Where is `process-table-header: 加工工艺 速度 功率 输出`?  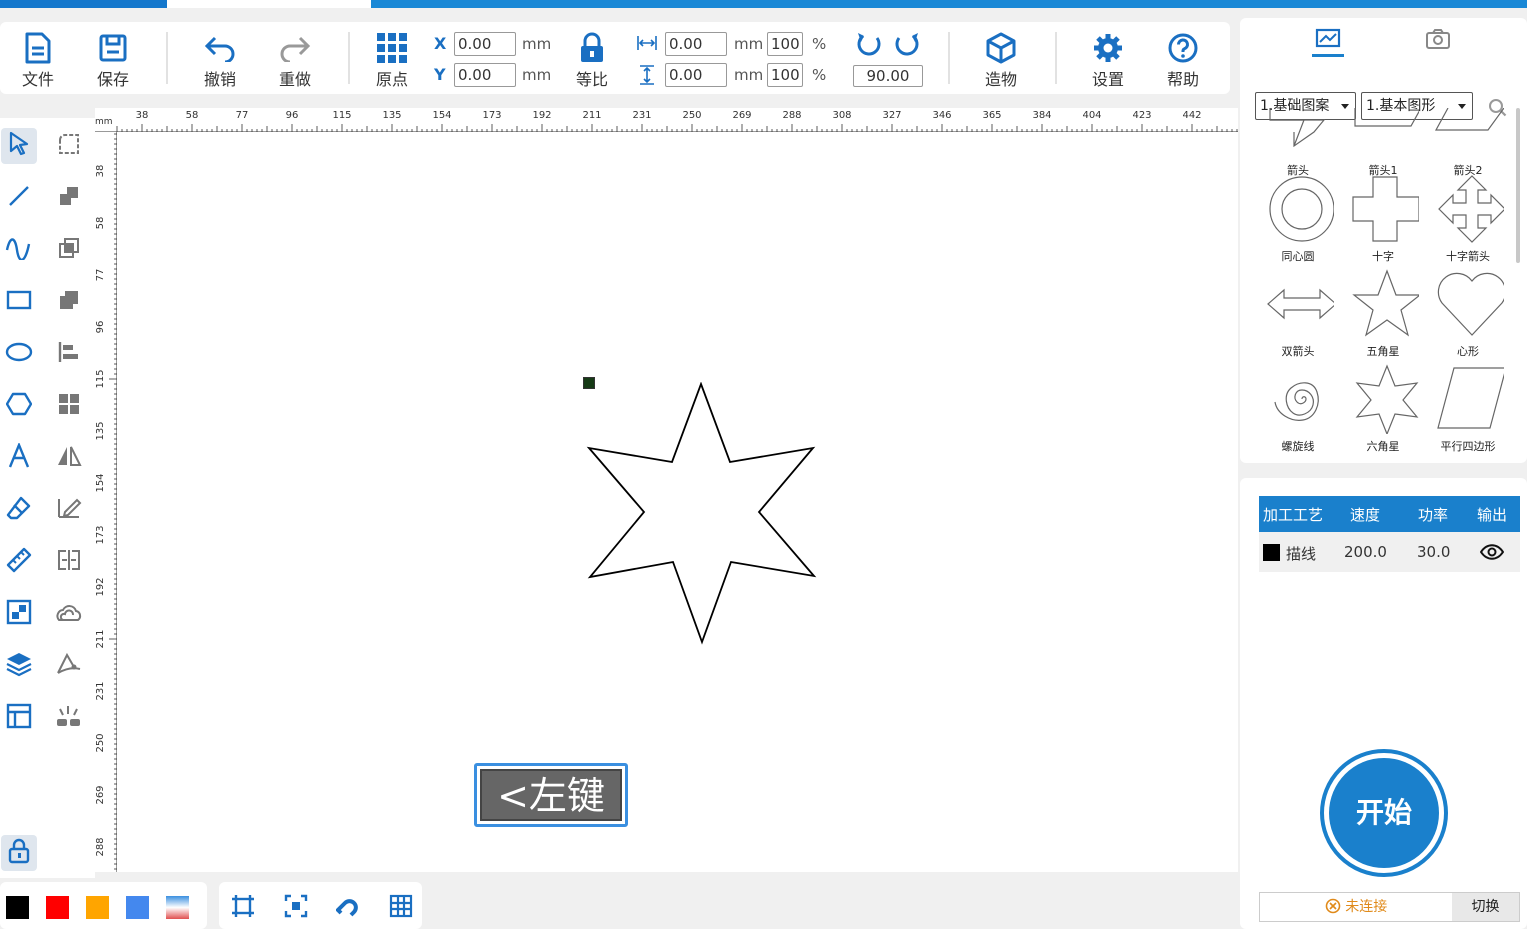
process-table-header: 加工工艺 速度 功率 输出 is located at coordinates (1389, 514).